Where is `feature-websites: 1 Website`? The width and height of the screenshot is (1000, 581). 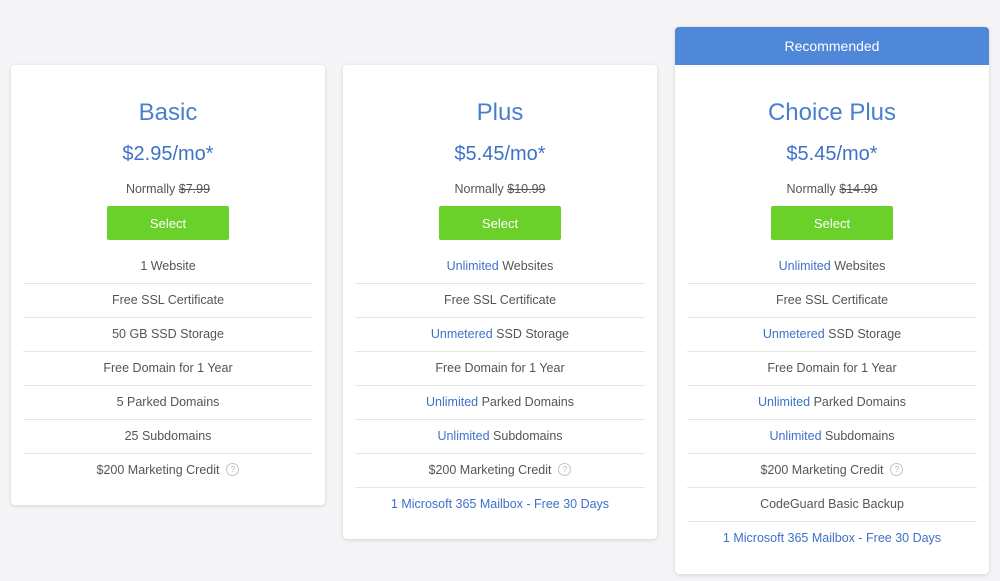
feature-websites: 1 Website is located at coordinates (168, 267).